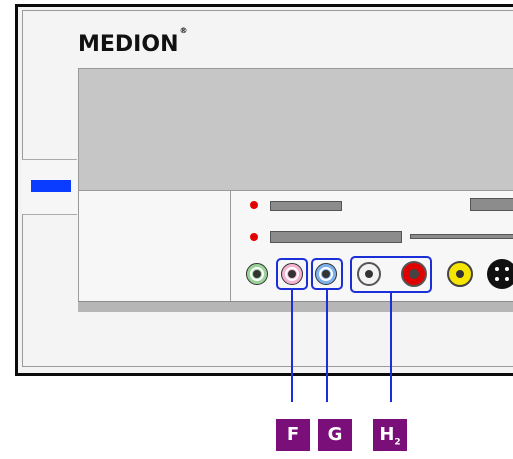 This screenshot has width=513, height=459. I want to click on callout-label-g: G, so click(335, 435).